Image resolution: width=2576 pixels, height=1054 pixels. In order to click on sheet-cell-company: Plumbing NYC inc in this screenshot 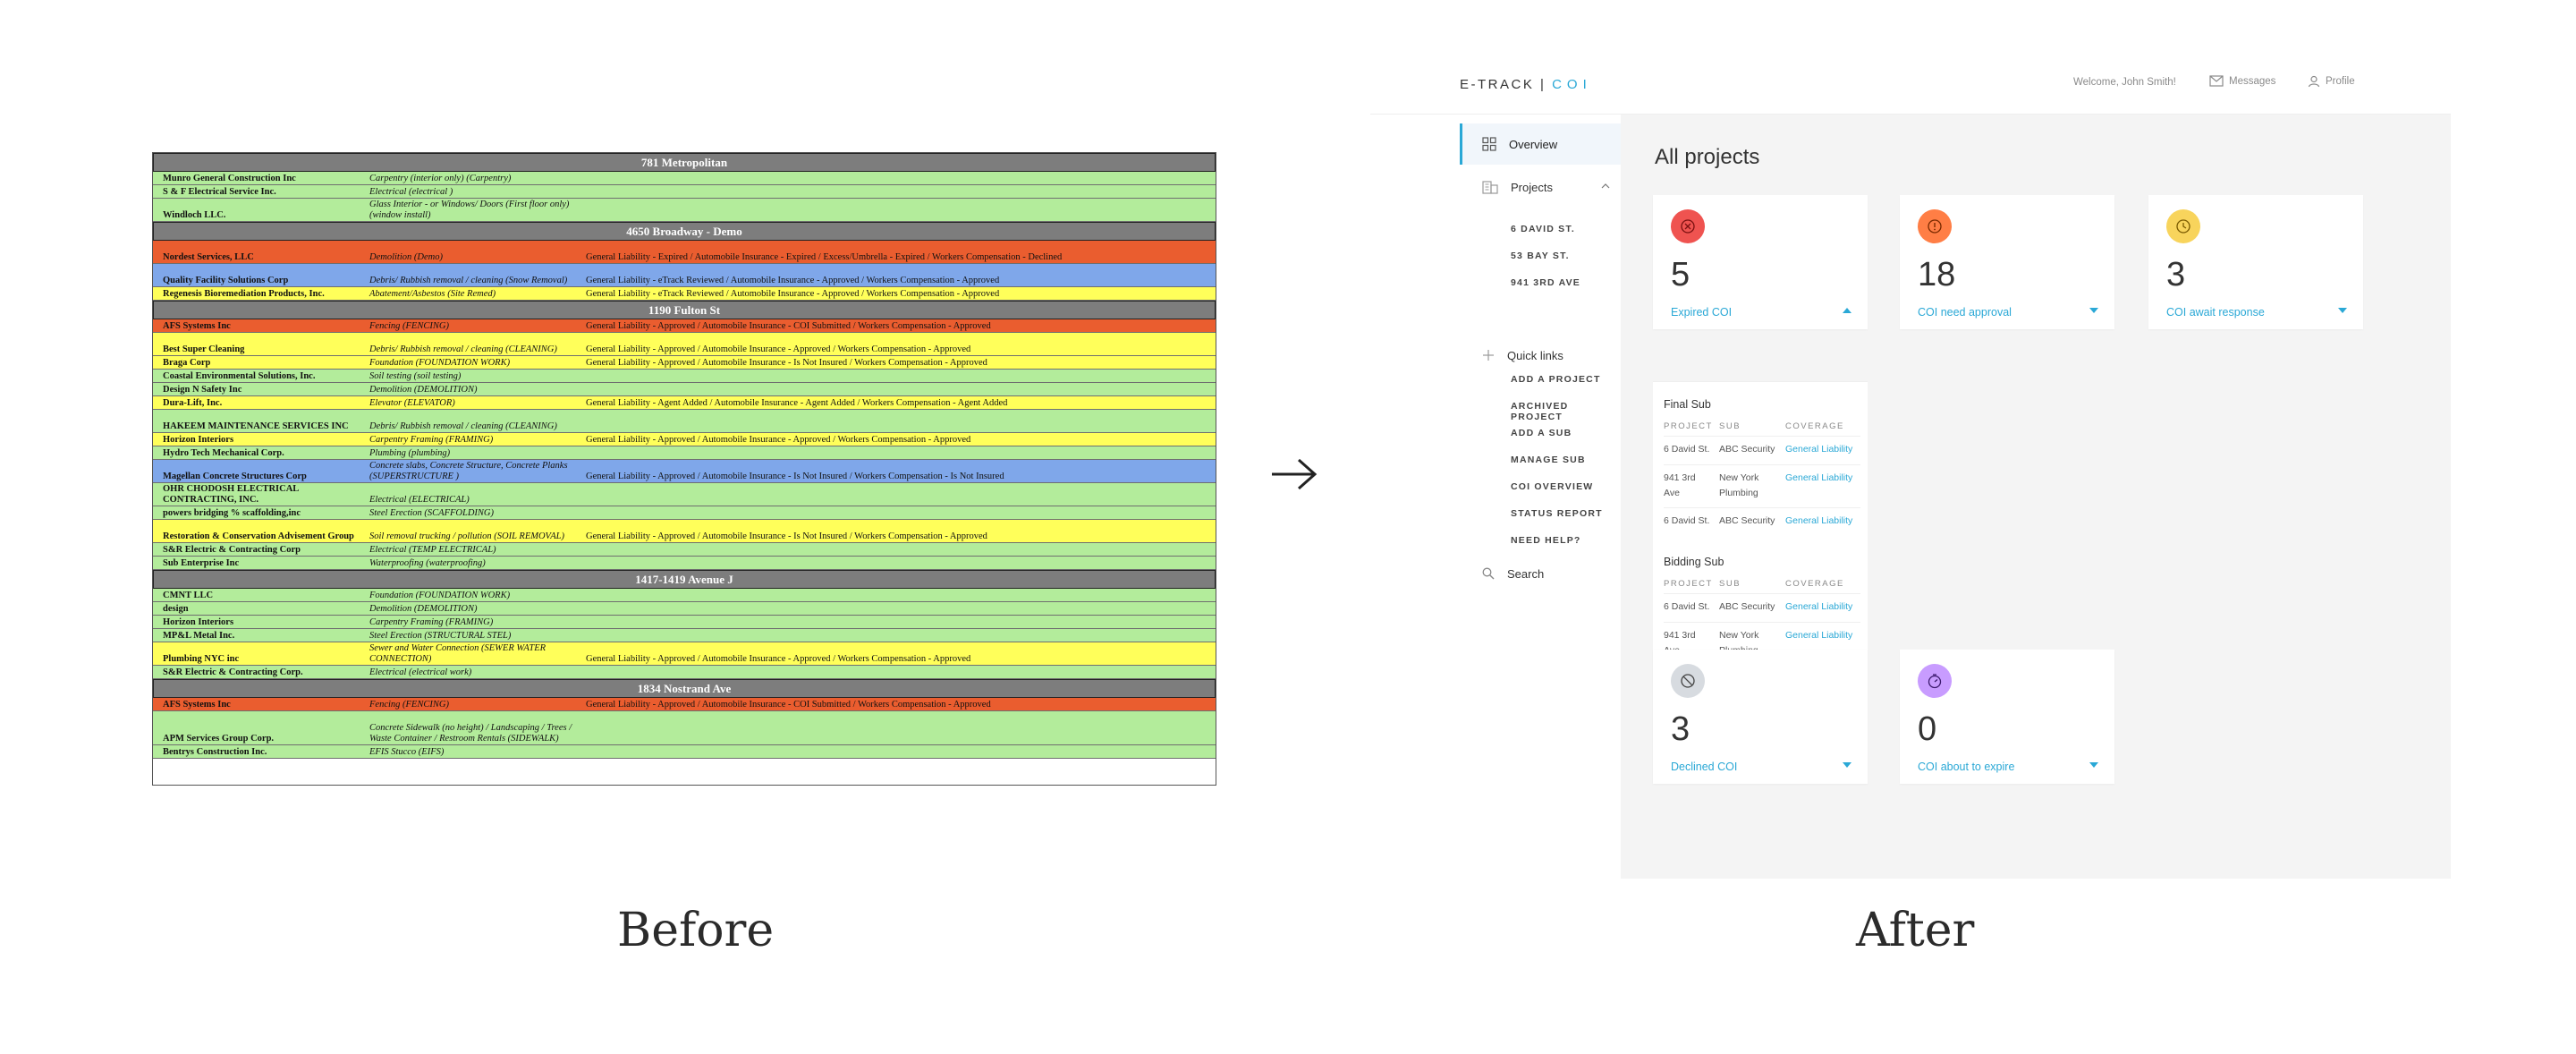, I will do `click(201, 658)`.